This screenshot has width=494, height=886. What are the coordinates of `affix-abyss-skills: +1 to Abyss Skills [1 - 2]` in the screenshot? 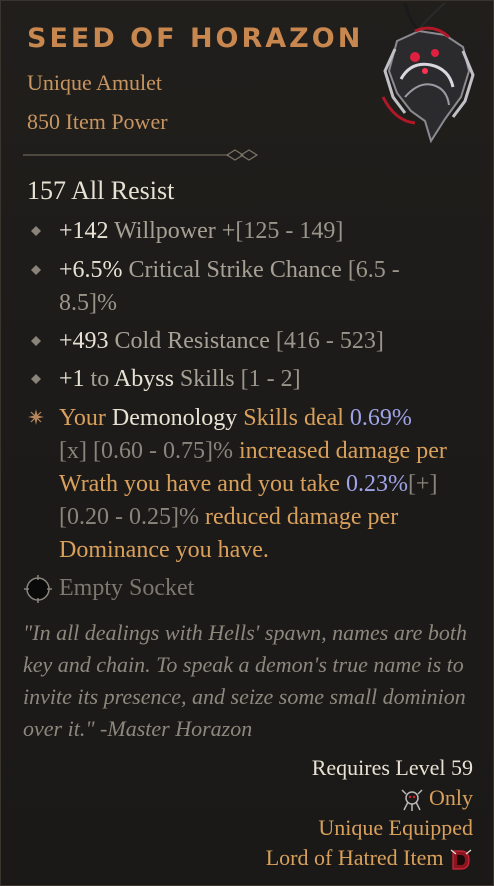 It's located at (250, 379).